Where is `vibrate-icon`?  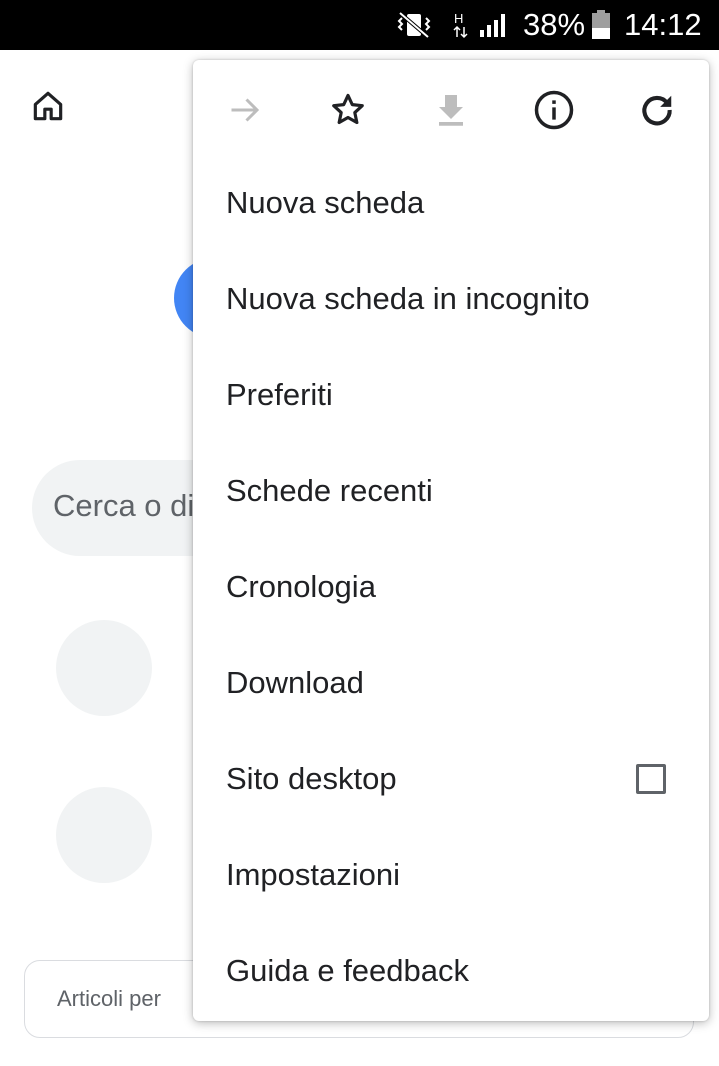
vibrate-icon is located at coordinates (414, 25).